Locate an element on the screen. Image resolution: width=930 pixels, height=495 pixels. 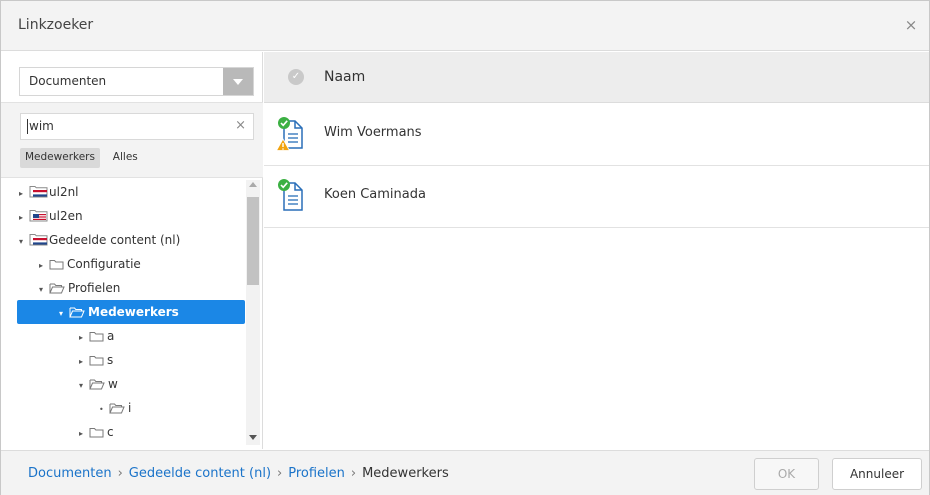
result-row: Wim Voermans is located at coordinates (596, 135).